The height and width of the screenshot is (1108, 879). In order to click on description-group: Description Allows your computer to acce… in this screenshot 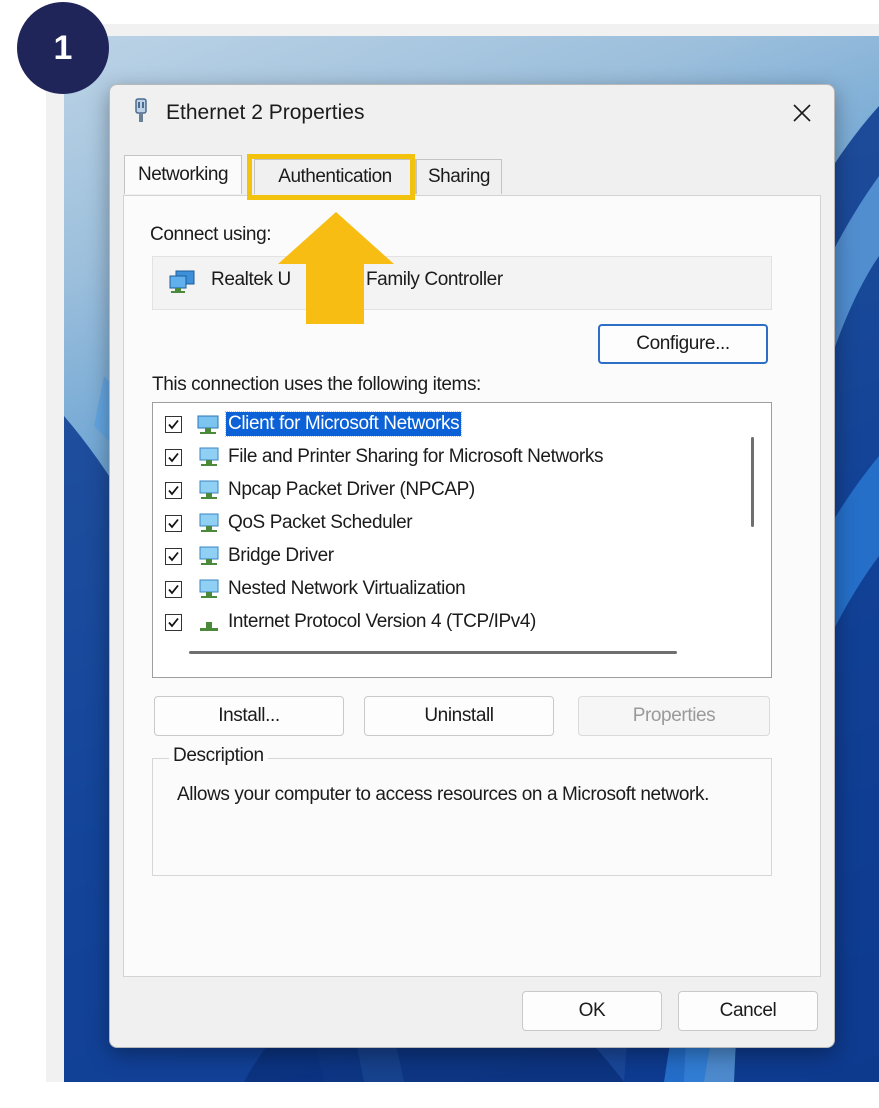, I will do `click(462, 810)`.